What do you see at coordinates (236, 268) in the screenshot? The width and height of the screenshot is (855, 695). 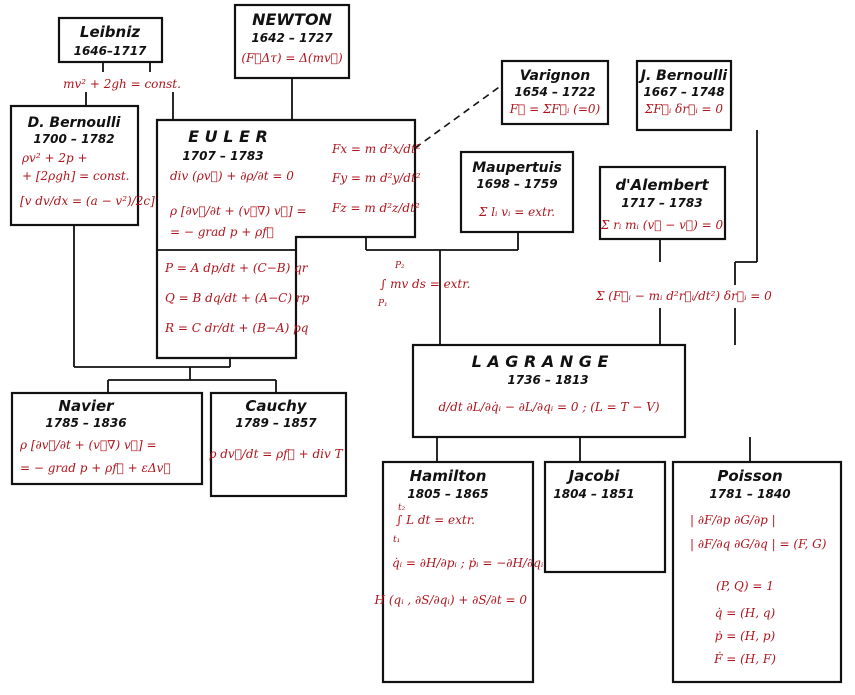 I see `euler-p: P = A dp/dt + (C−B) qr` at bounding box center [236, 268].